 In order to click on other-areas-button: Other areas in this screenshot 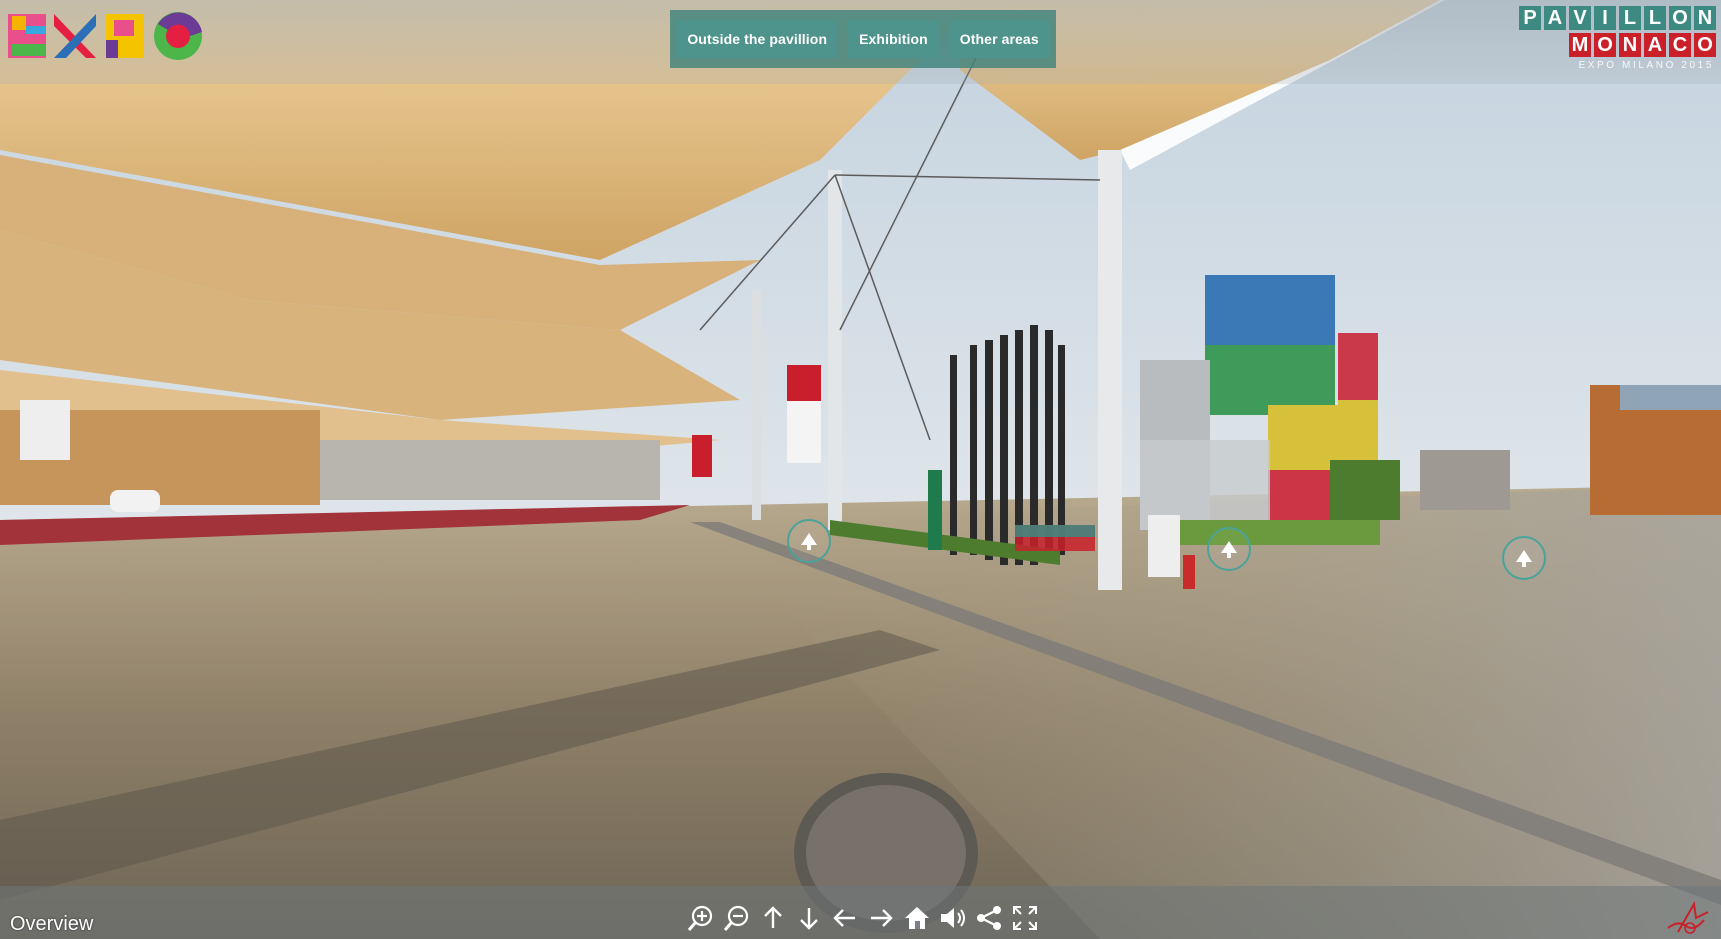, I will do `click(999, 39)`.